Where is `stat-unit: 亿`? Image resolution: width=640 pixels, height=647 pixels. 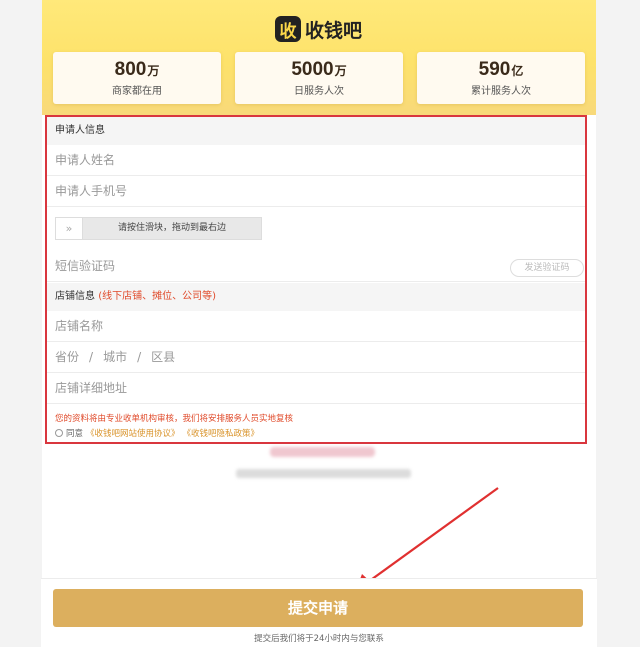
stat-unit: 亿 is located at coordinates (517, 71).